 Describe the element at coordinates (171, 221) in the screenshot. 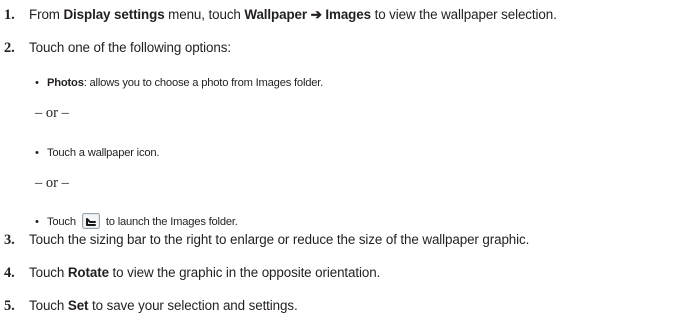

I see `option-text: to launch the Images folder.` at that location.